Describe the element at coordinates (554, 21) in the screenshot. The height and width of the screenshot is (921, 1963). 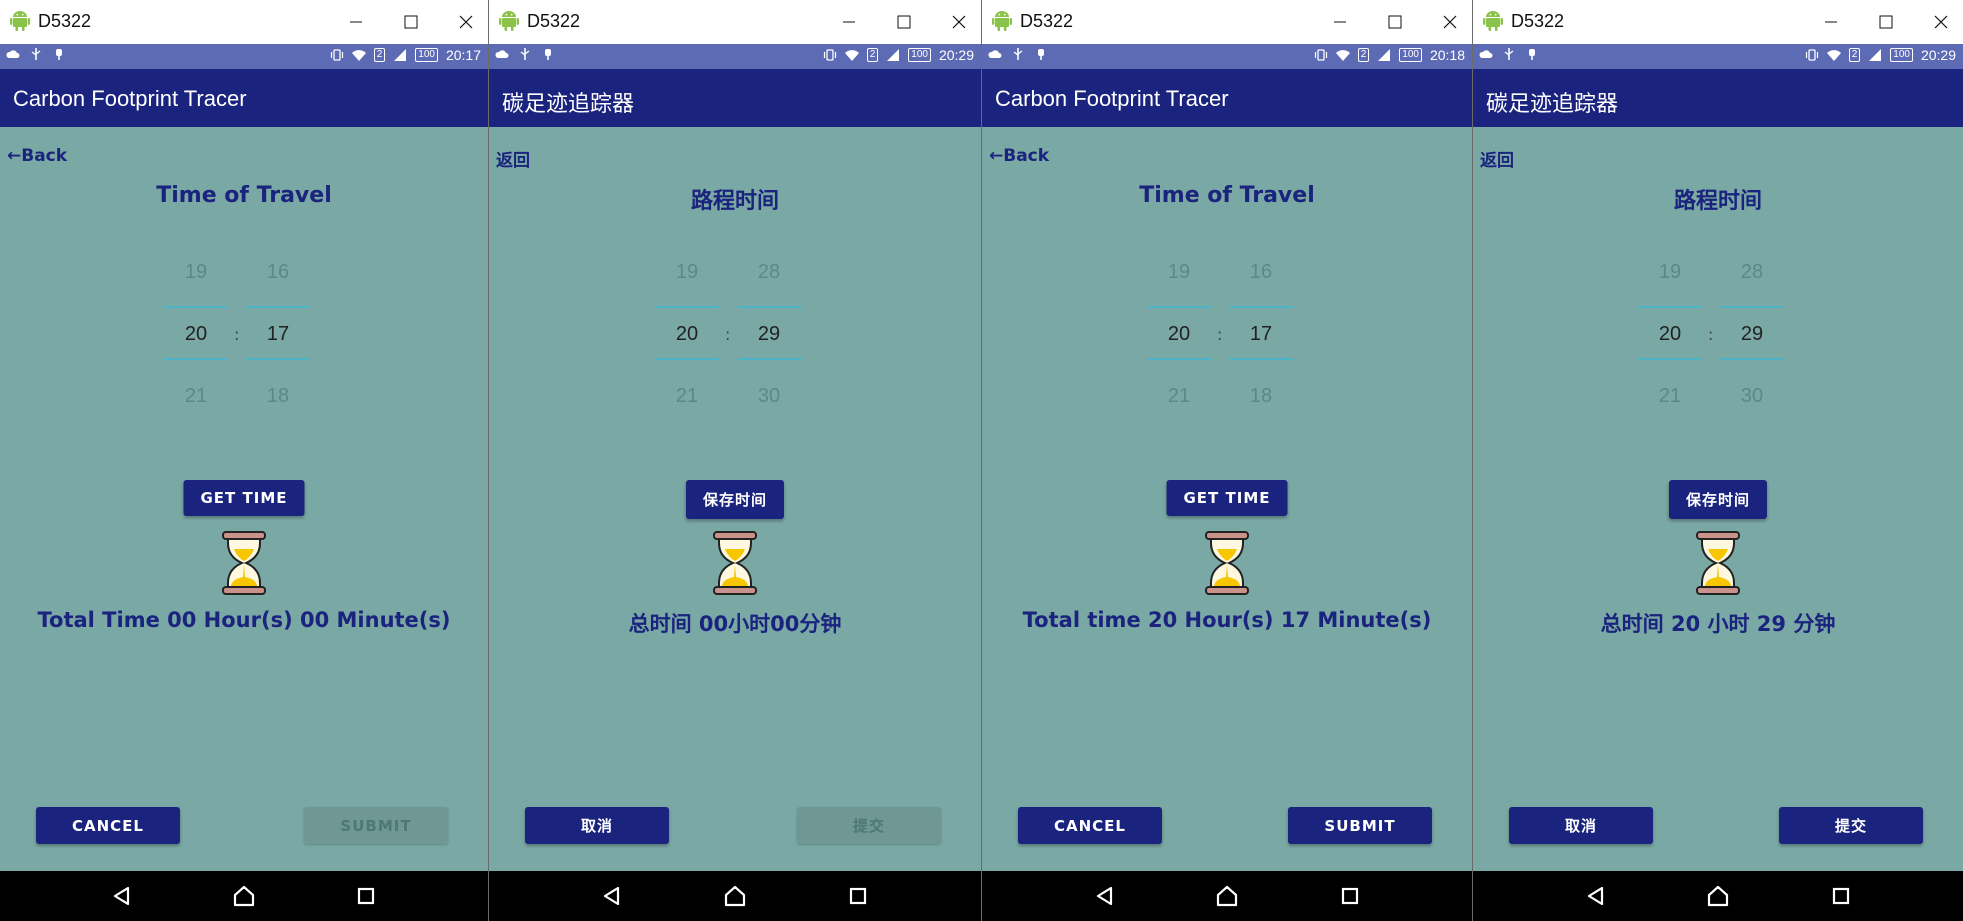
I see `window-title: D5322` at that location.